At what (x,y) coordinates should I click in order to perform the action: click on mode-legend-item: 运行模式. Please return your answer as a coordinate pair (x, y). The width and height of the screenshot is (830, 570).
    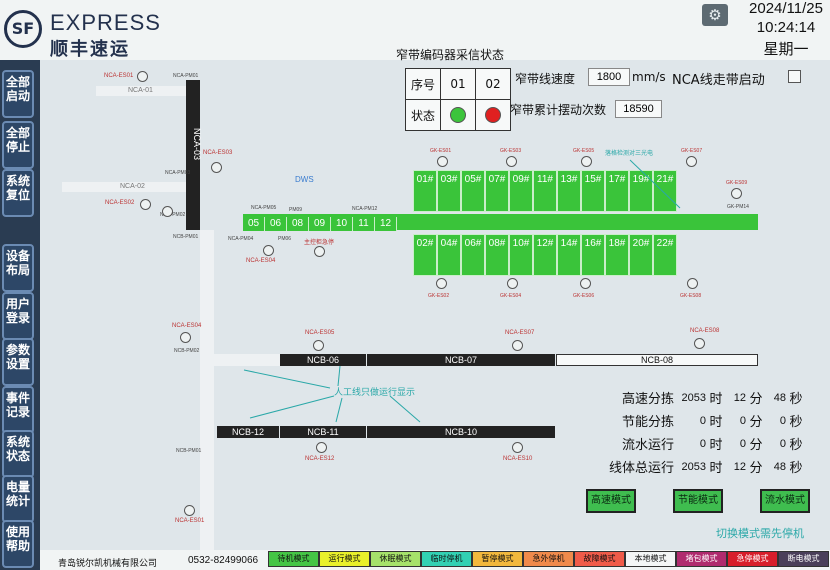
    Looking at the image, I should click on (344, 559).